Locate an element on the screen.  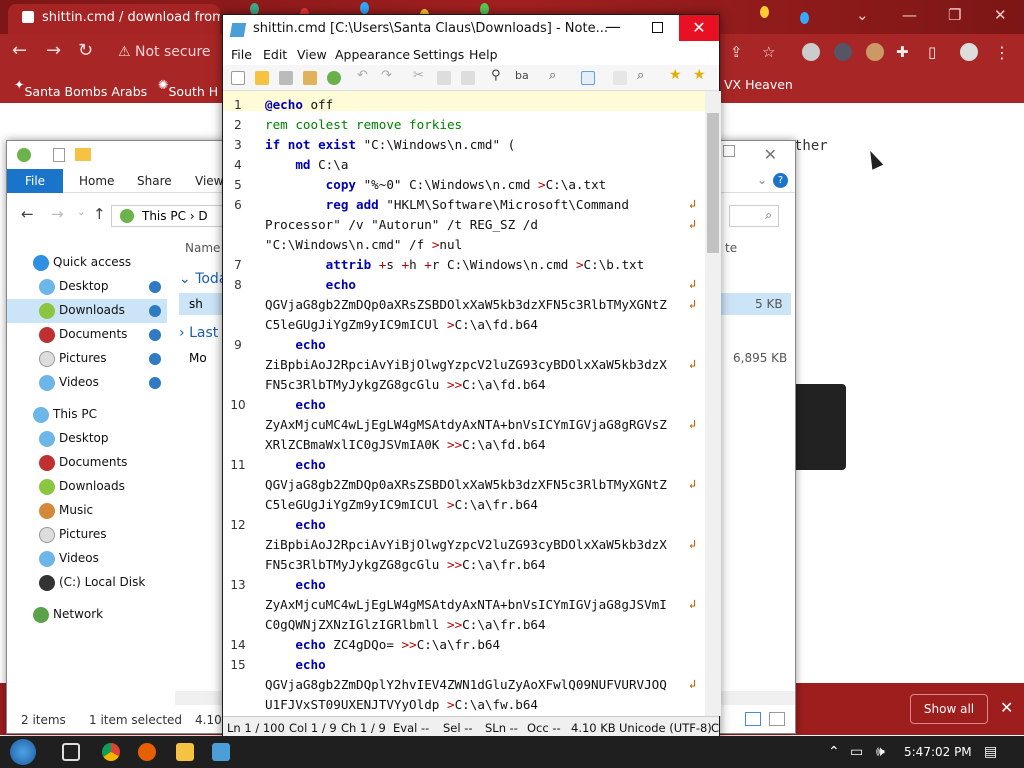
add-favorite-icon: ★ is located at coordinates (700, 75).